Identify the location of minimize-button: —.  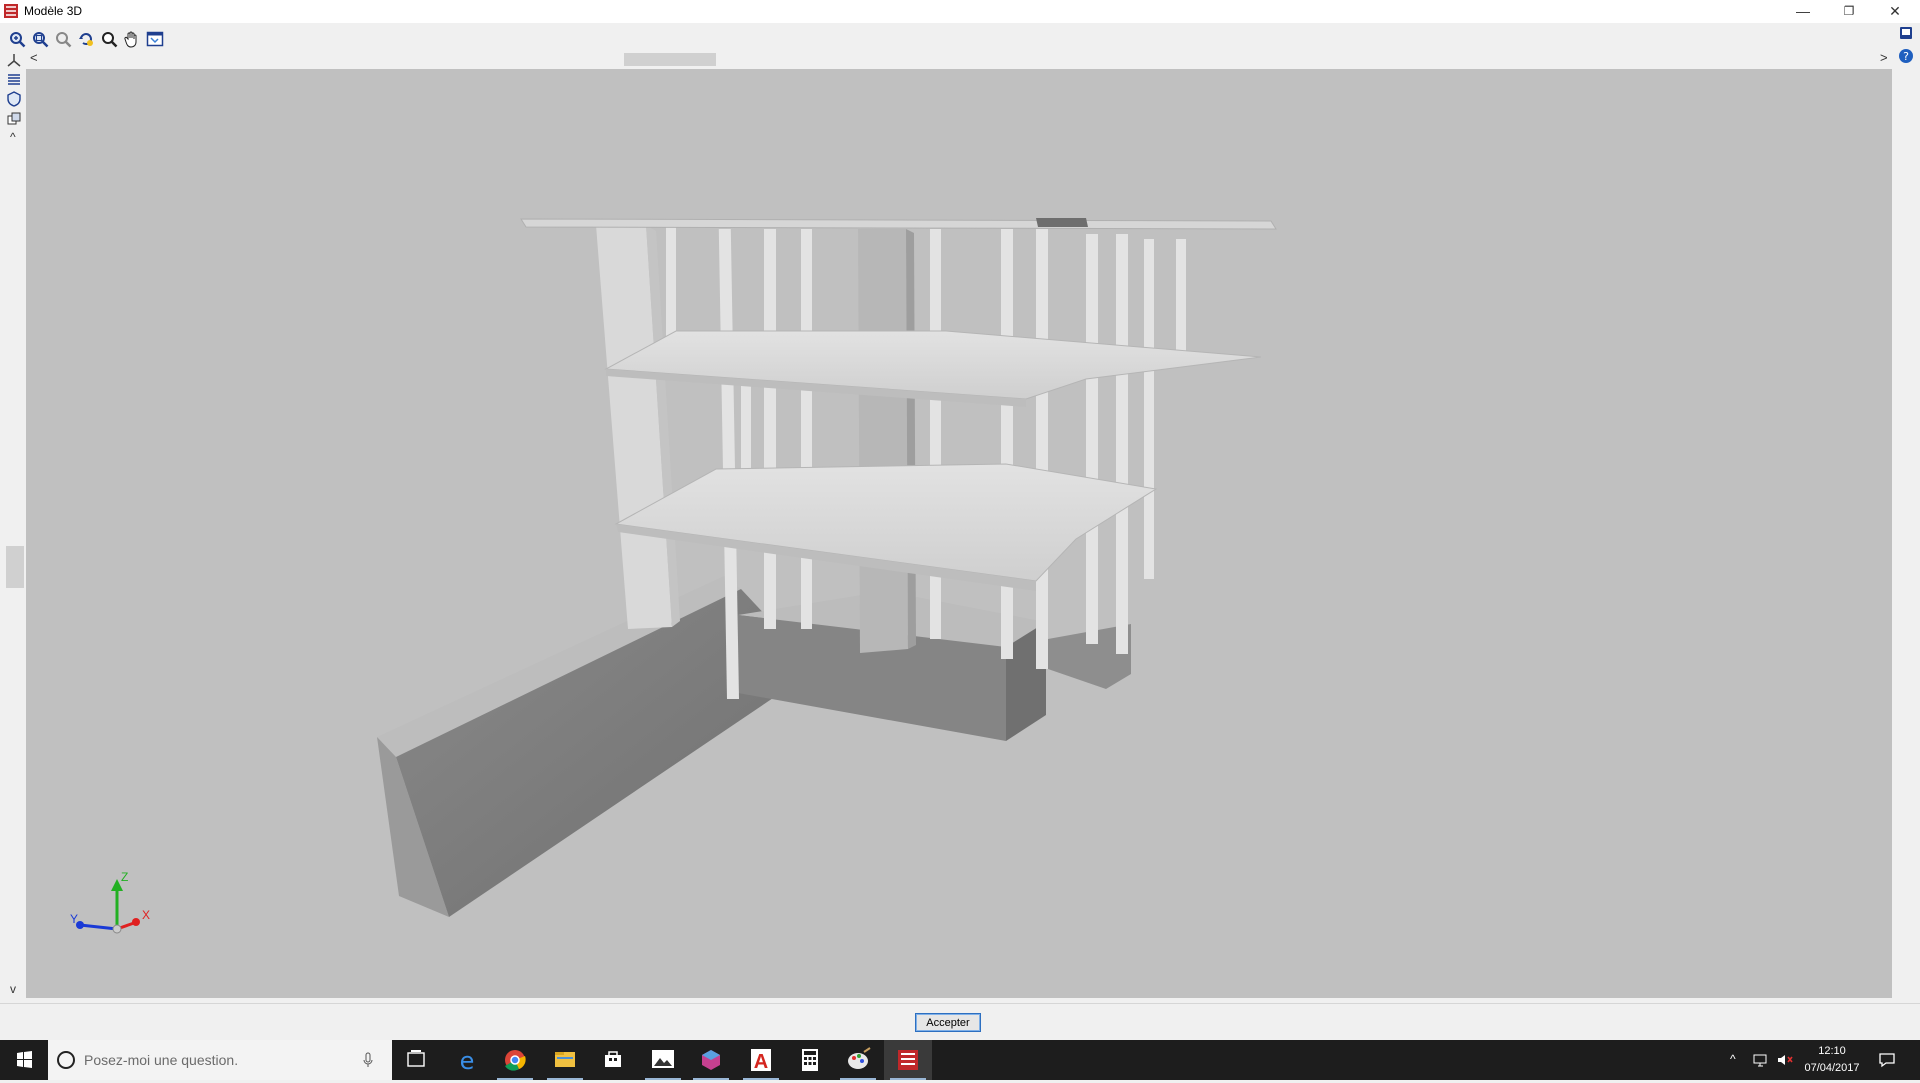
(1803, 11).